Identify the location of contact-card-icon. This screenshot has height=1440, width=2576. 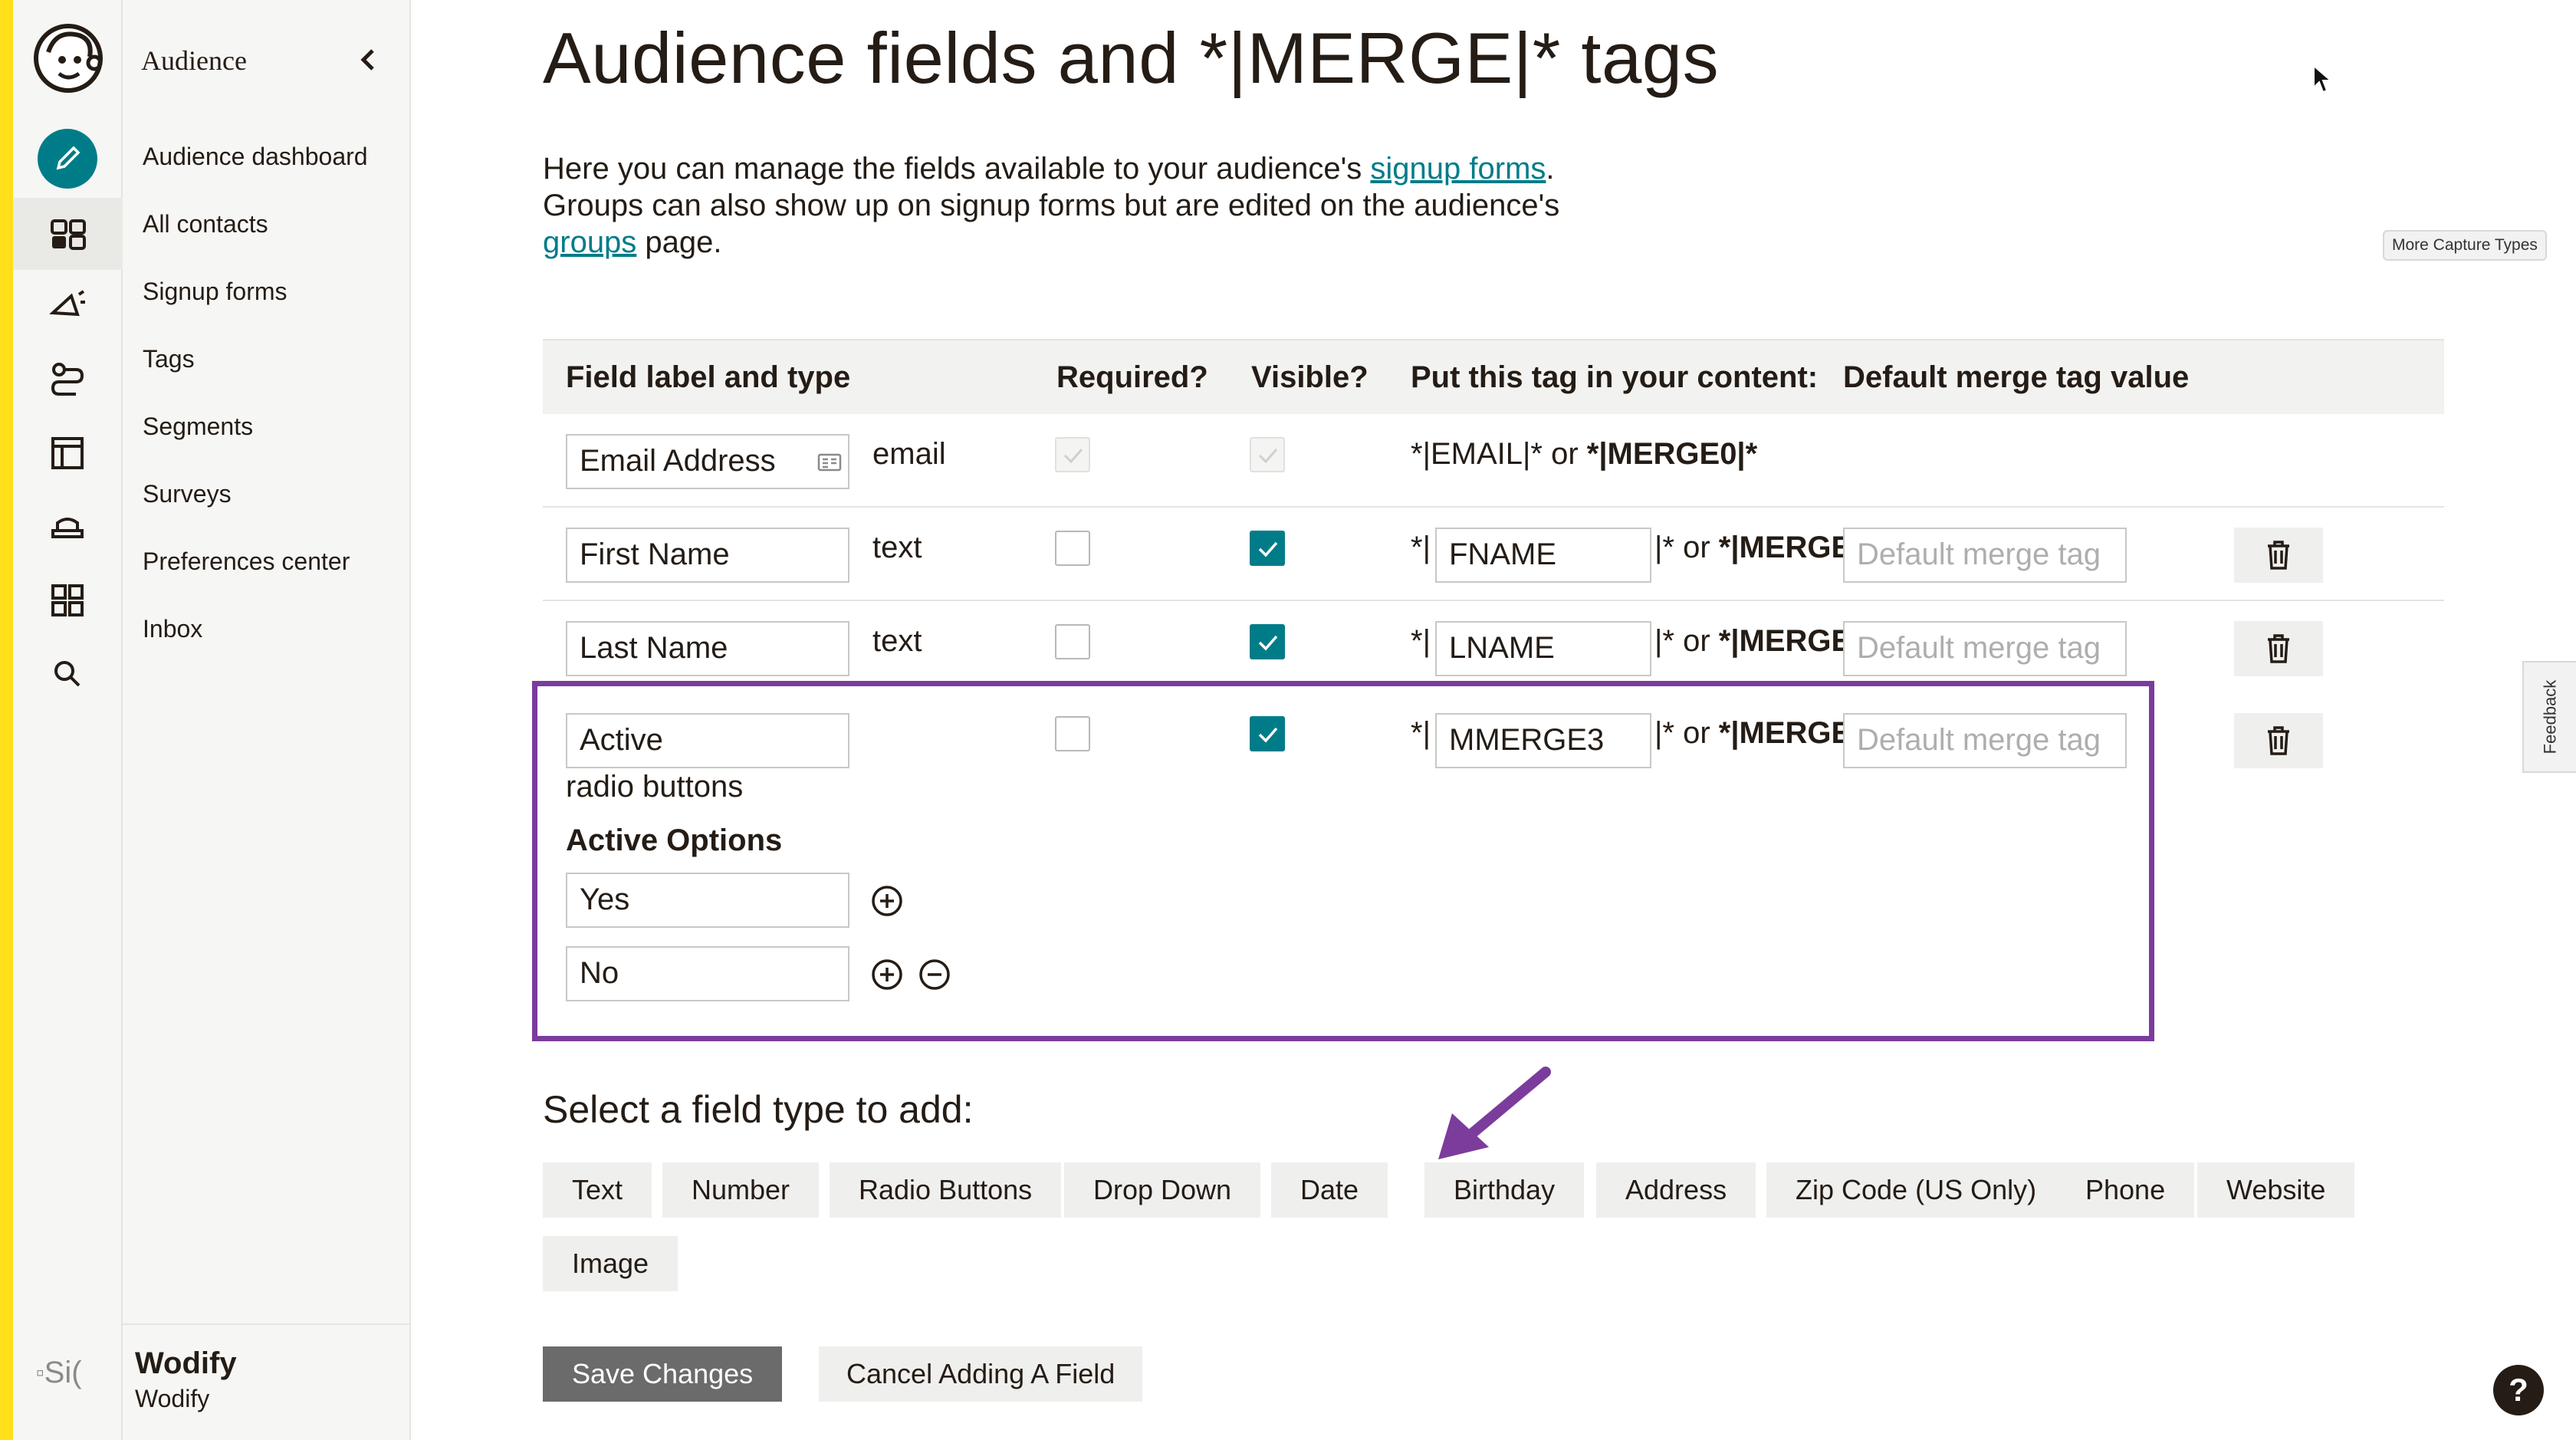
(830, 462).